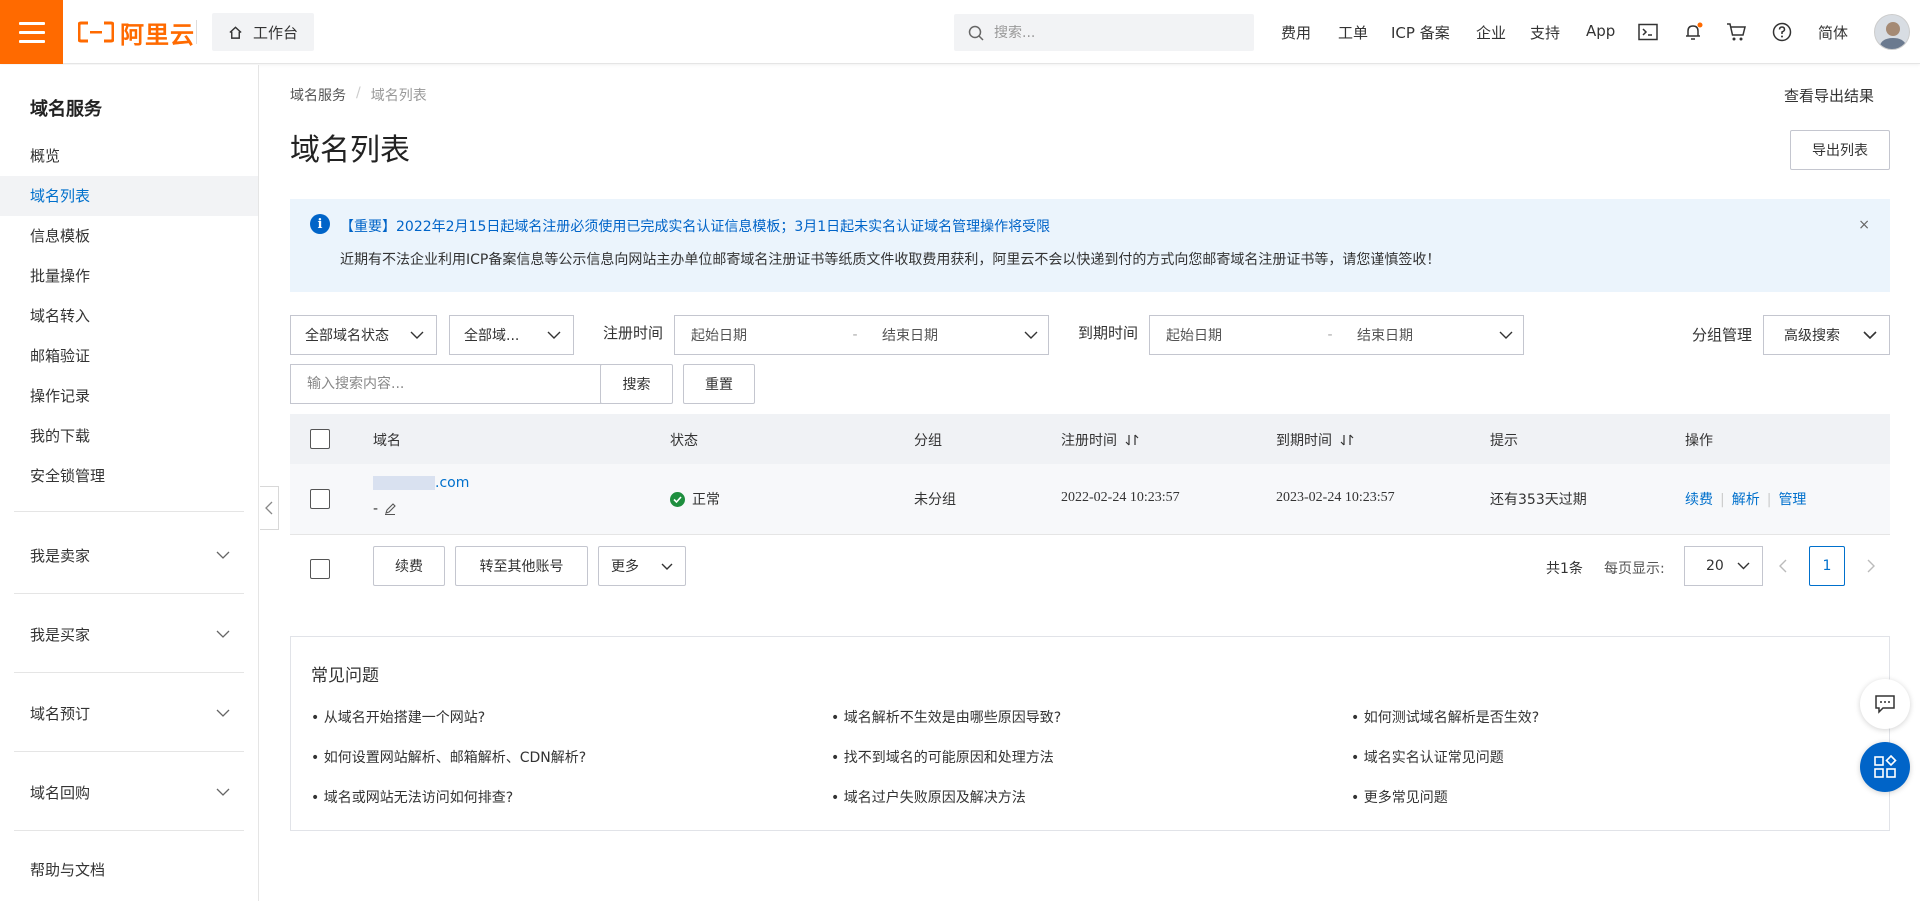 The image size is (1920, 901). What do you see at coordinates (757, 335) in the screenshot?
I see `reg-start-date: 起始日期` at bounding box center [757, 335].